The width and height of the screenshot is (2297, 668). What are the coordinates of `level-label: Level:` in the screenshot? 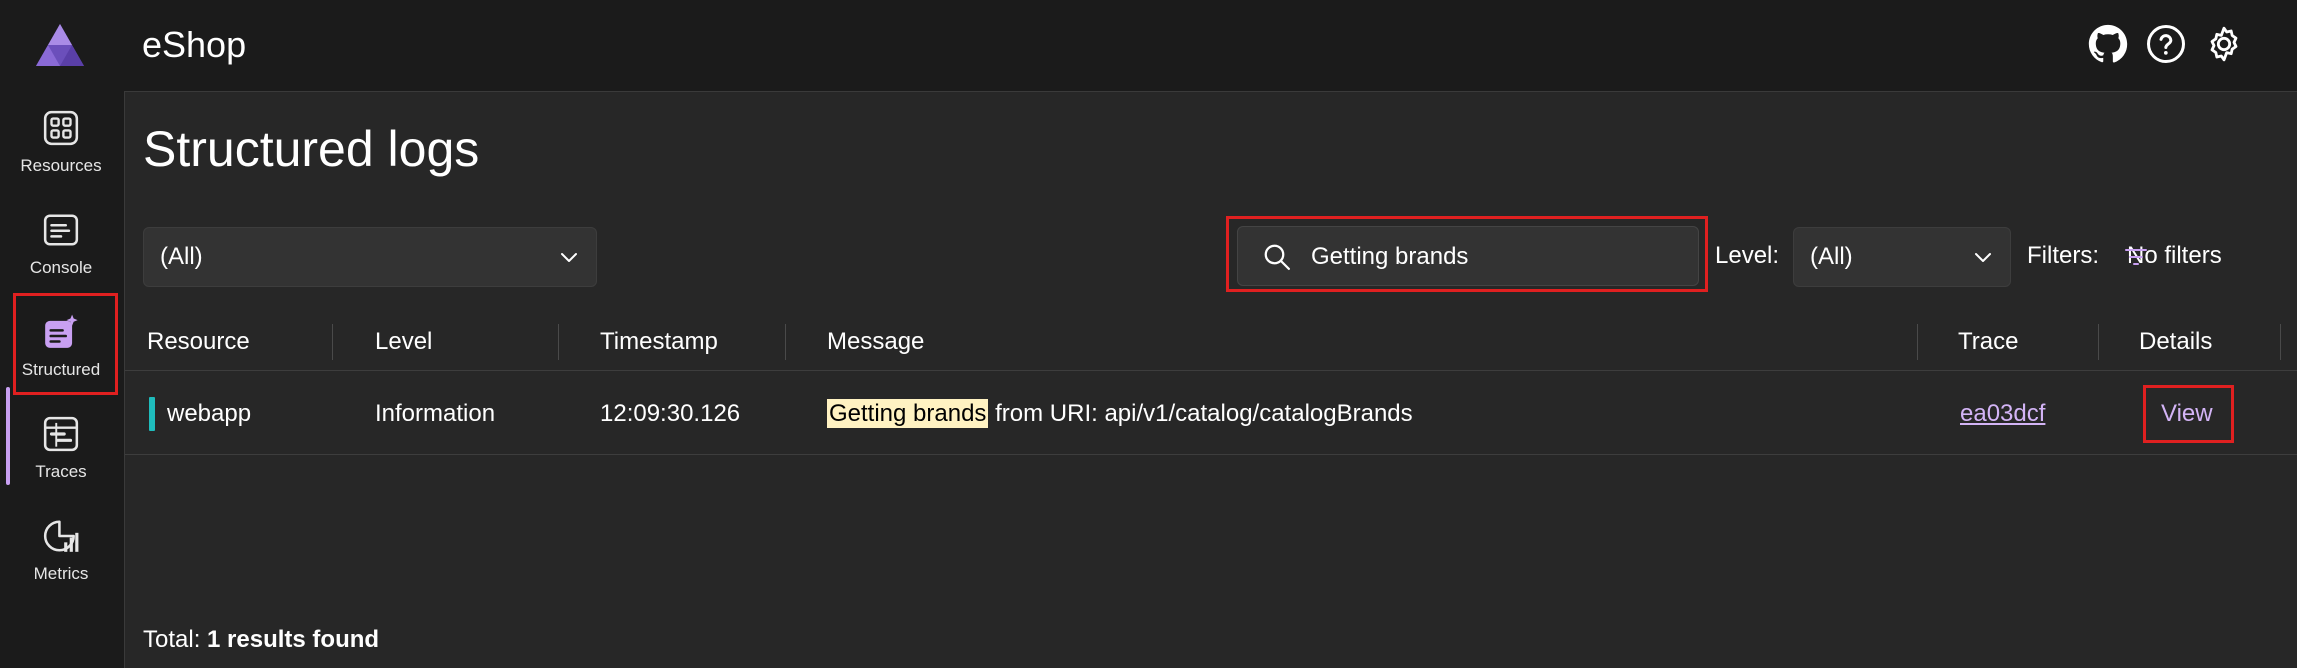 It's located at (1747, 255).